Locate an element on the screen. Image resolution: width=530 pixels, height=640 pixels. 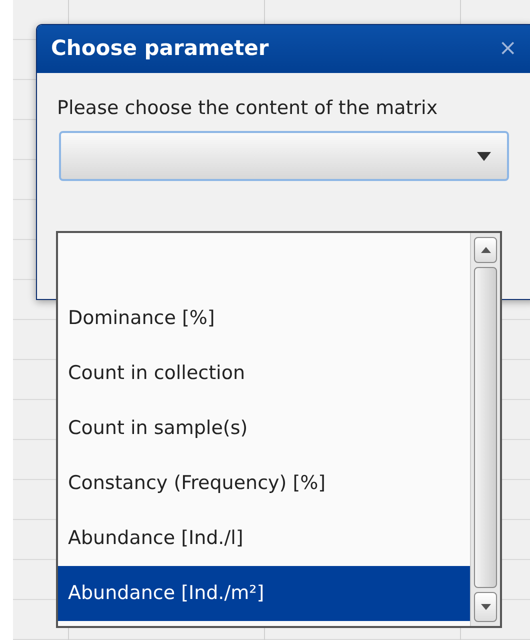
dropdown-option: Count in collection is located at coordinates (264, 373).